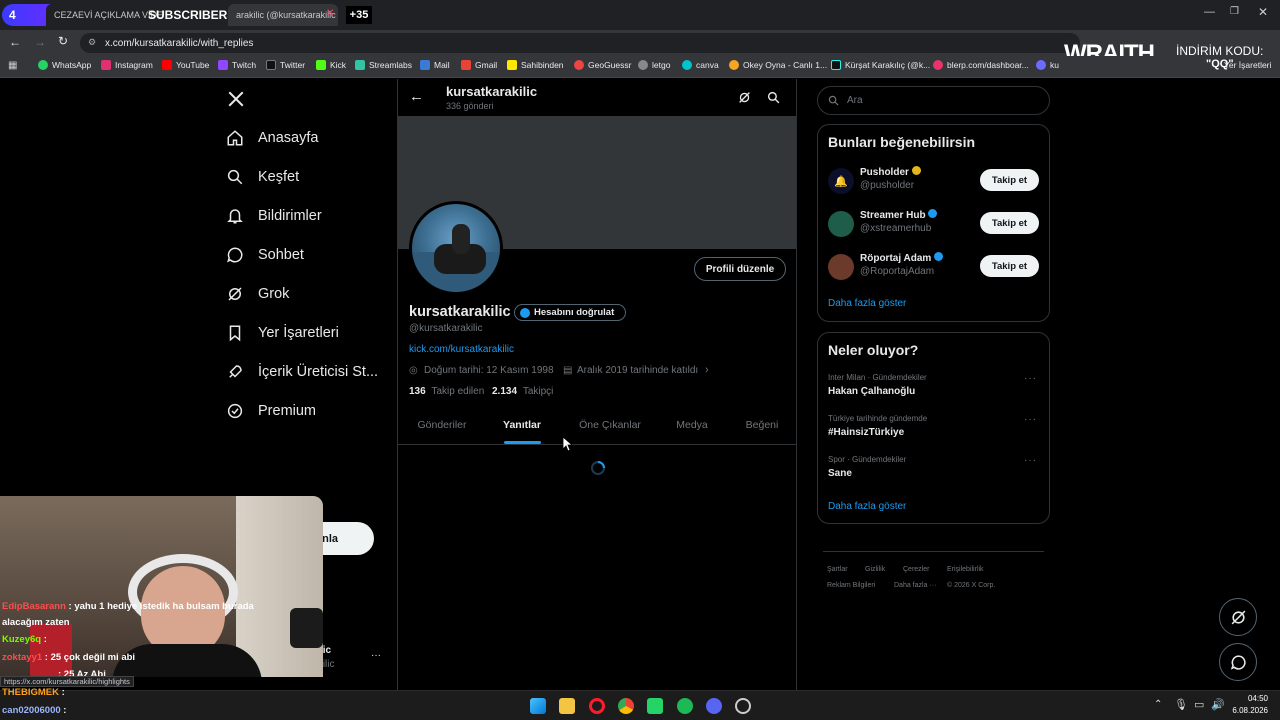 This screenshot has width=1280, height=720. Describe the element at coordinates (884, 172) in the screenshot. I see `suggestion-name-text: Pusholder` at that location.